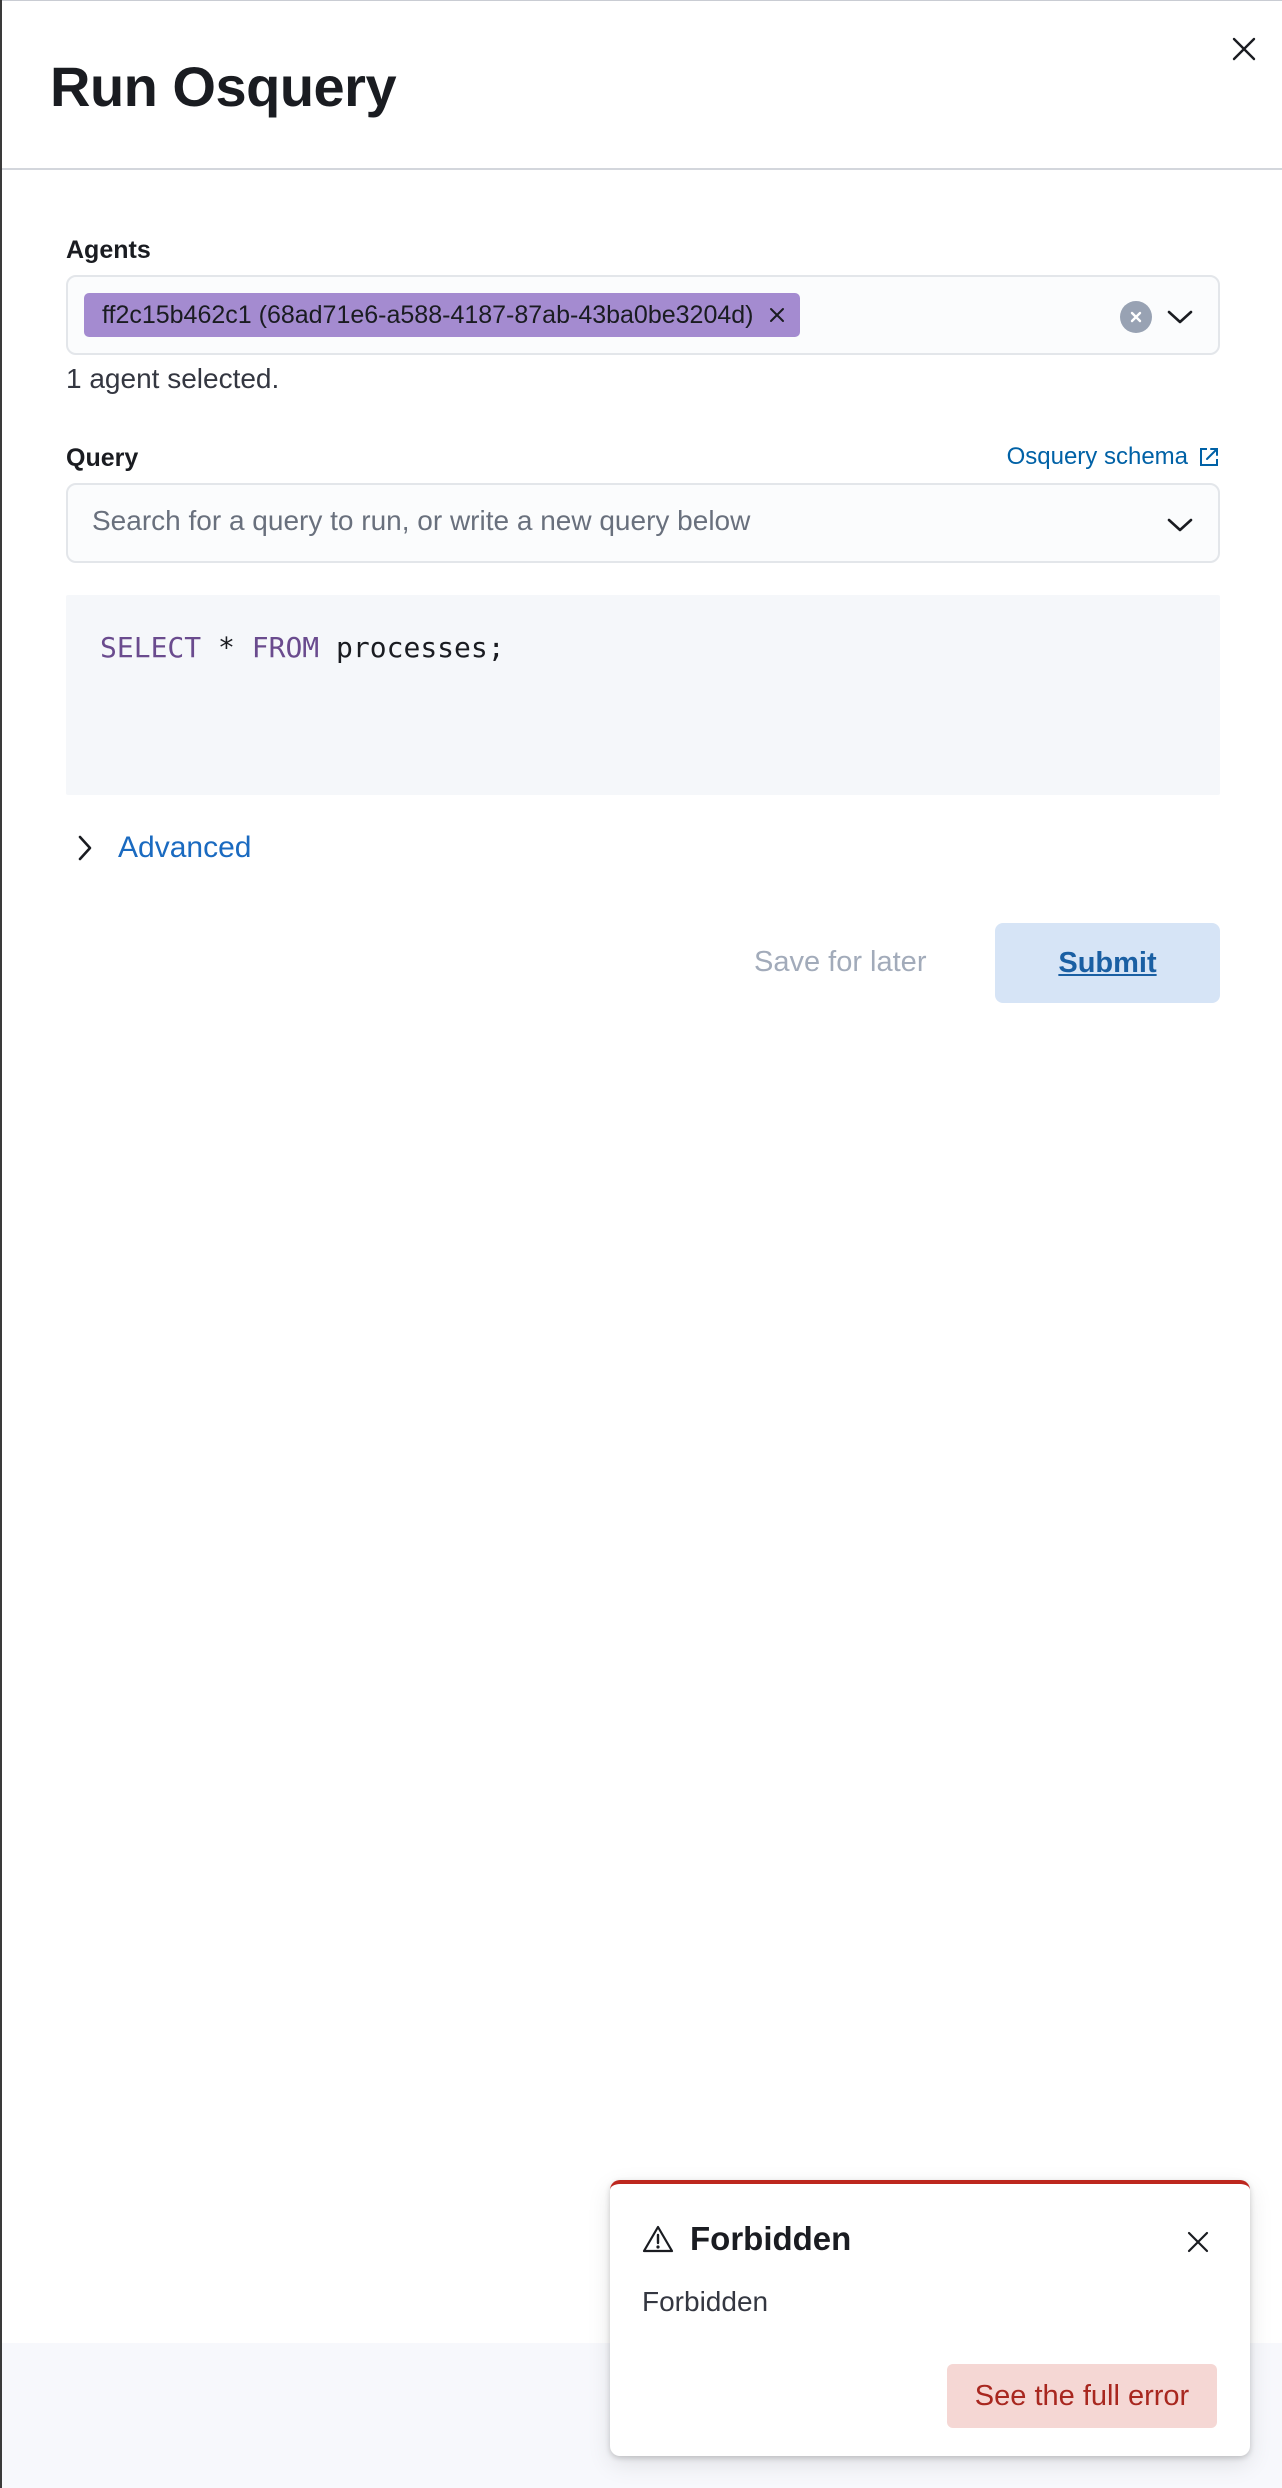  Describe the element at coordinates (85, 848) in the screenshot. I see `chevron-right-icon` at that location.